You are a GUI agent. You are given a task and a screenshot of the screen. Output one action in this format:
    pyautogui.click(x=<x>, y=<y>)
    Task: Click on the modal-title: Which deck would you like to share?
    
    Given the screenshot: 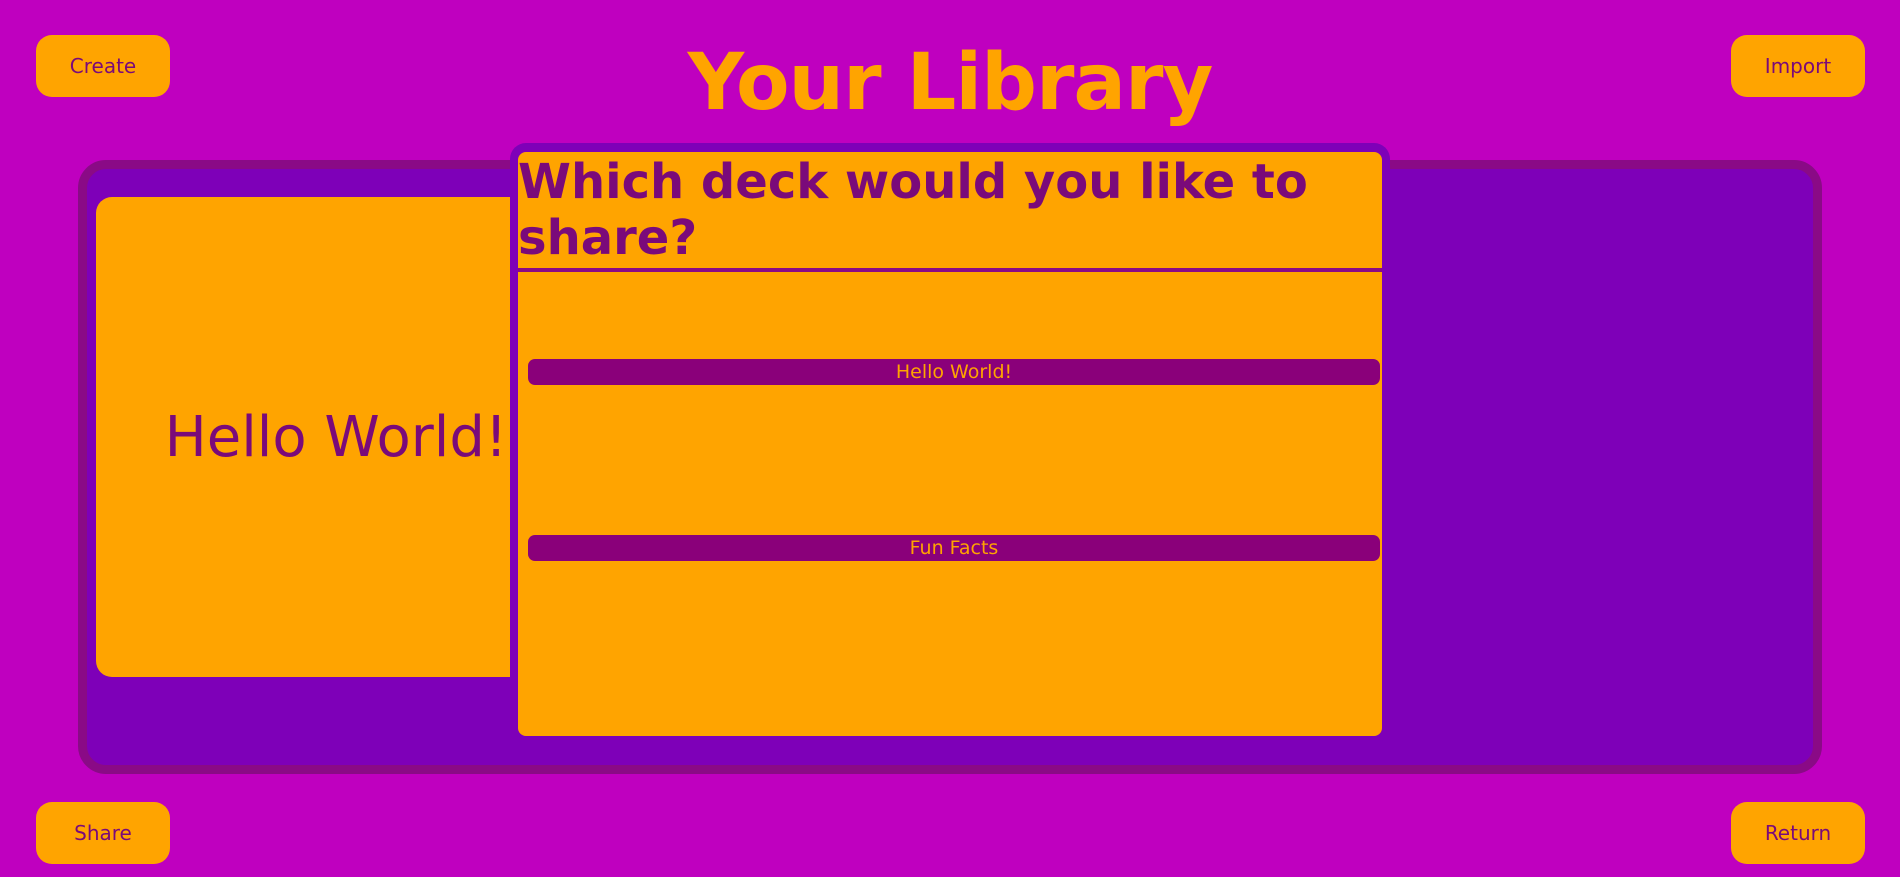 What is the action you would take?
    pyautogui.click(x=913, y=210)
    